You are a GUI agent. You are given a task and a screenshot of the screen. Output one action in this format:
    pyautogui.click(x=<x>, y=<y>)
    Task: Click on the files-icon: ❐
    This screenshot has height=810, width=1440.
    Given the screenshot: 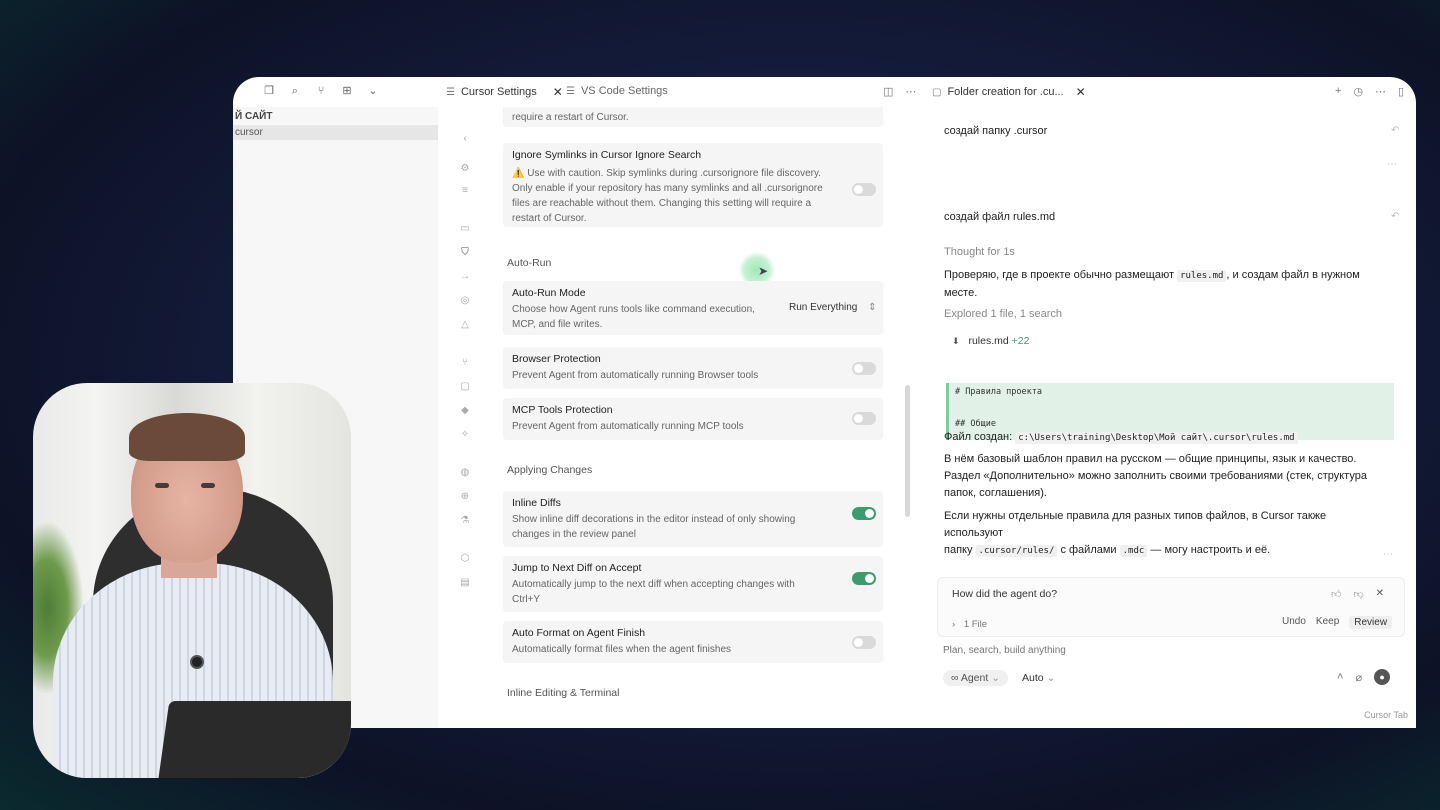 What is the action you would take?
    pyautogui.click(x=269, y=91)
    